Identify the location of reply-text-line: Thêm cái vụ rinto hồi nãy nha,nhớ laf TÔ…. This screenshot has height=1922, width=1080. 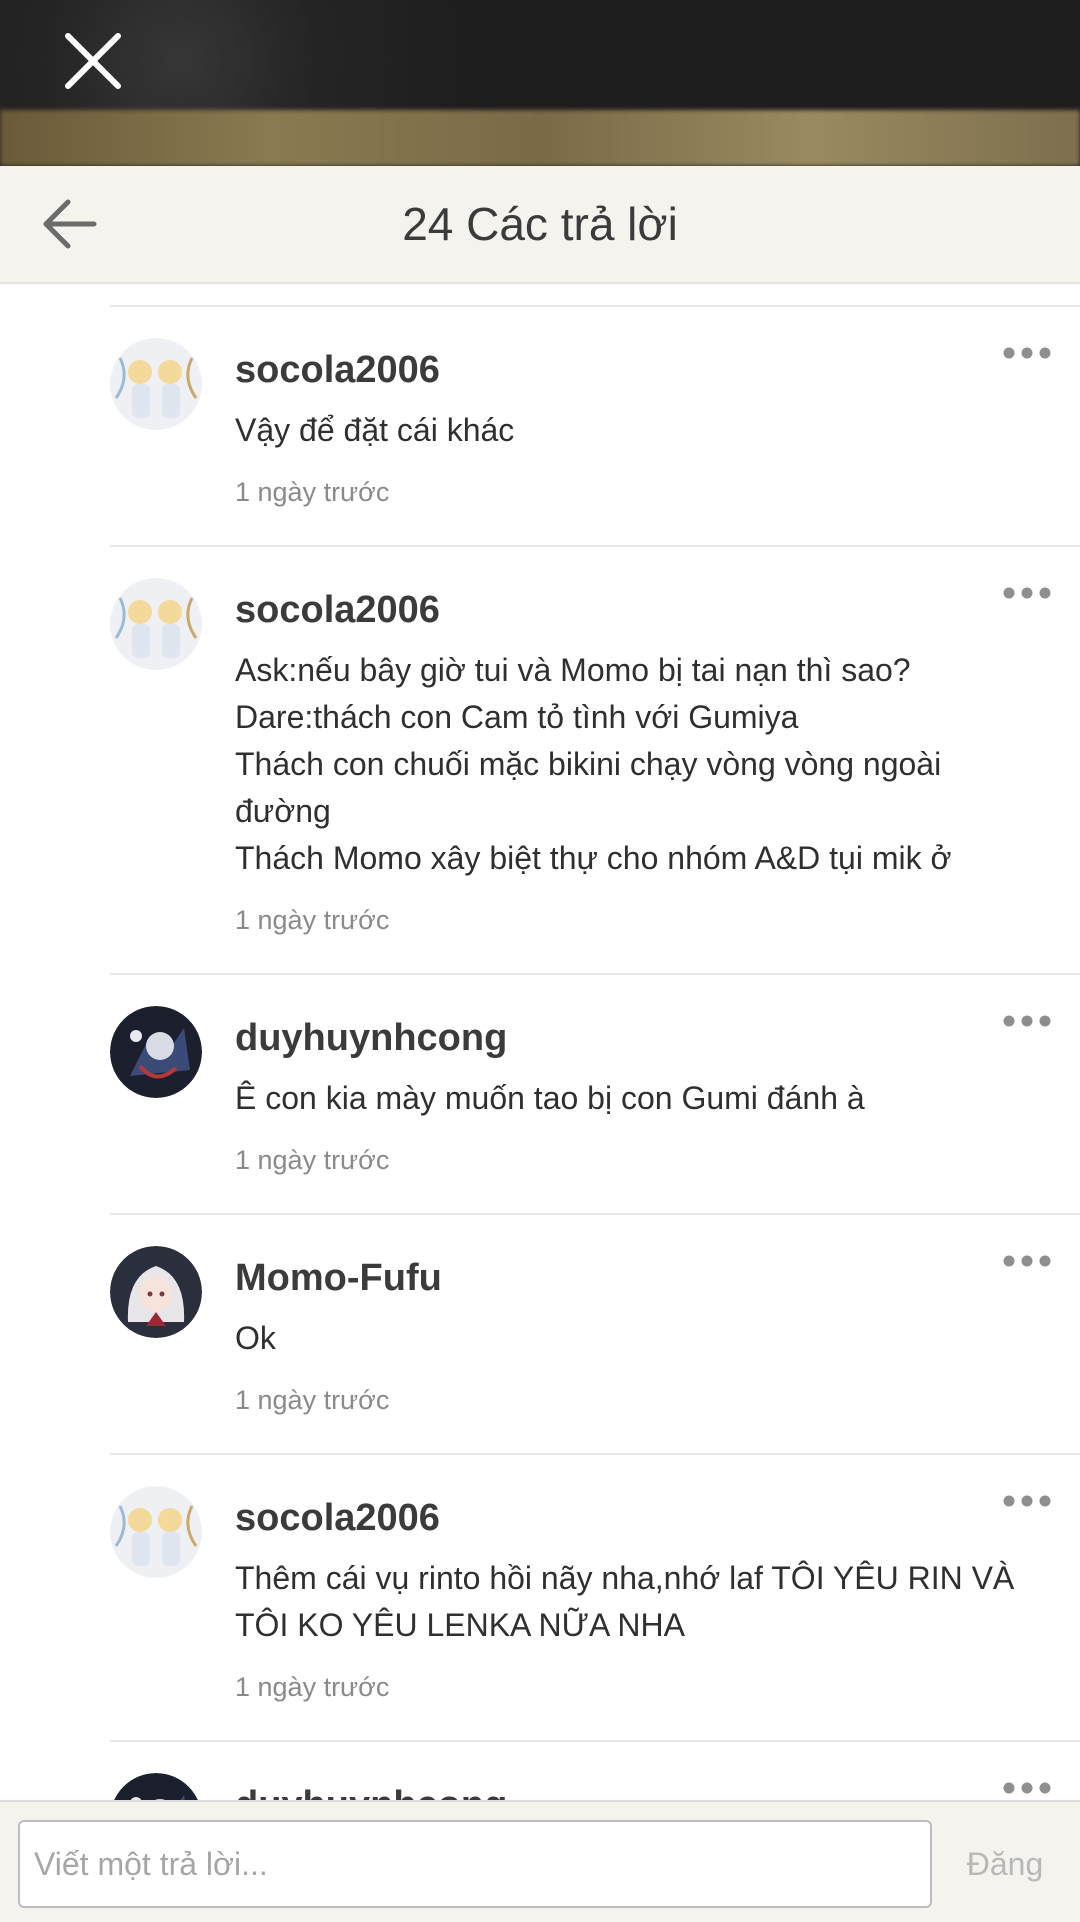
(625, 1578).